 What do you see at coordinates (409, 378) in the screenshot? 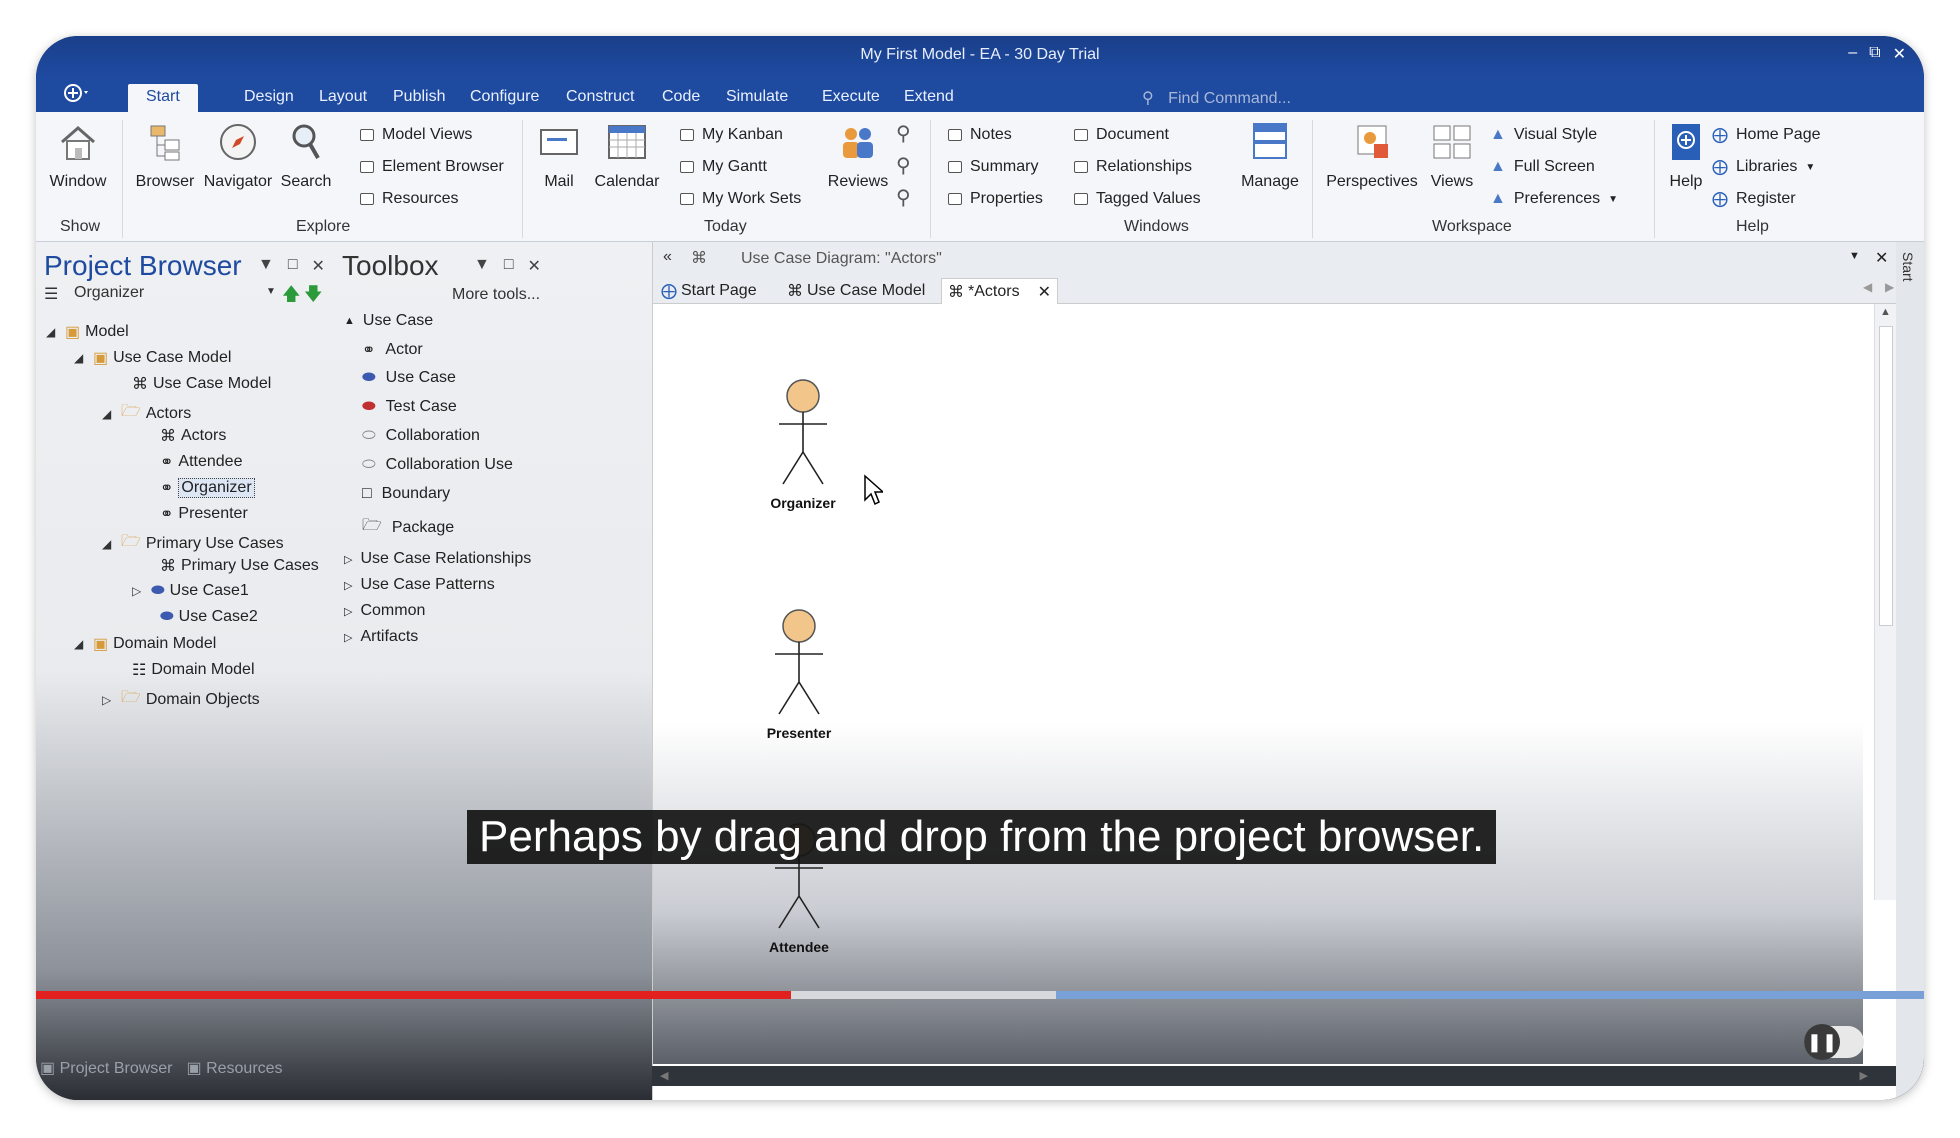
I see `tool-use-case: ⬬ Use Case` at bounding box center [409, 378].